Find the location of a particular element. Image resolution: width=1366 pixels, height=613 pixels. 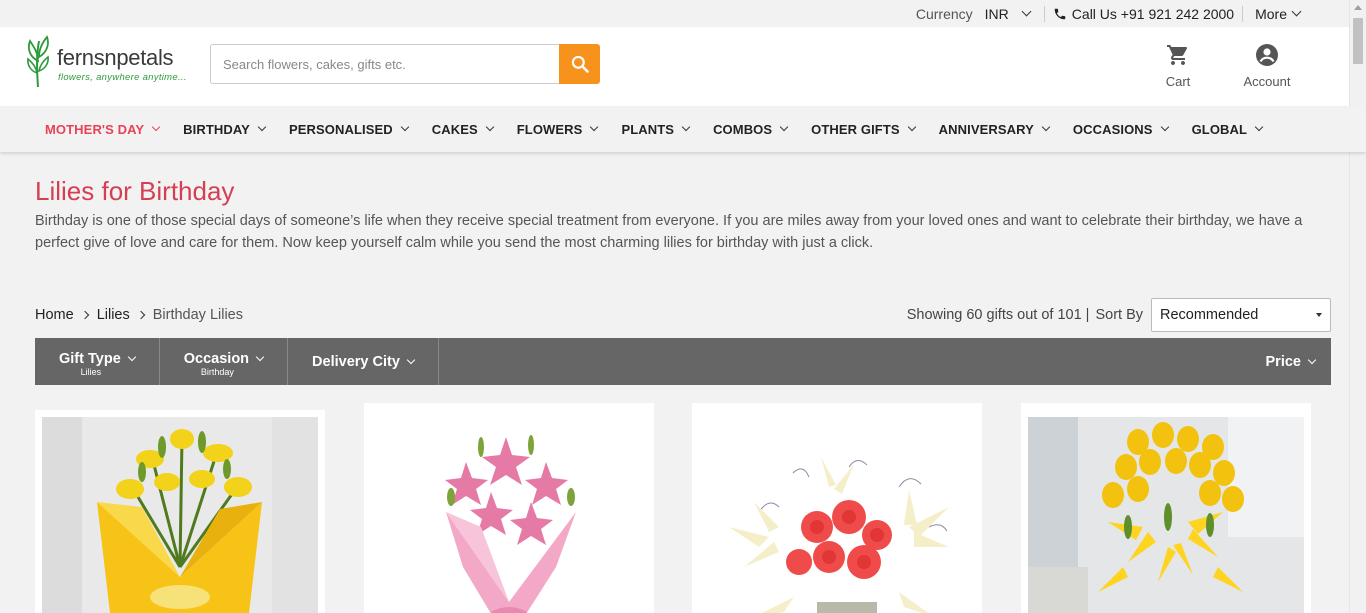

filter-value: Lilies is located at coordinates (91, 371).